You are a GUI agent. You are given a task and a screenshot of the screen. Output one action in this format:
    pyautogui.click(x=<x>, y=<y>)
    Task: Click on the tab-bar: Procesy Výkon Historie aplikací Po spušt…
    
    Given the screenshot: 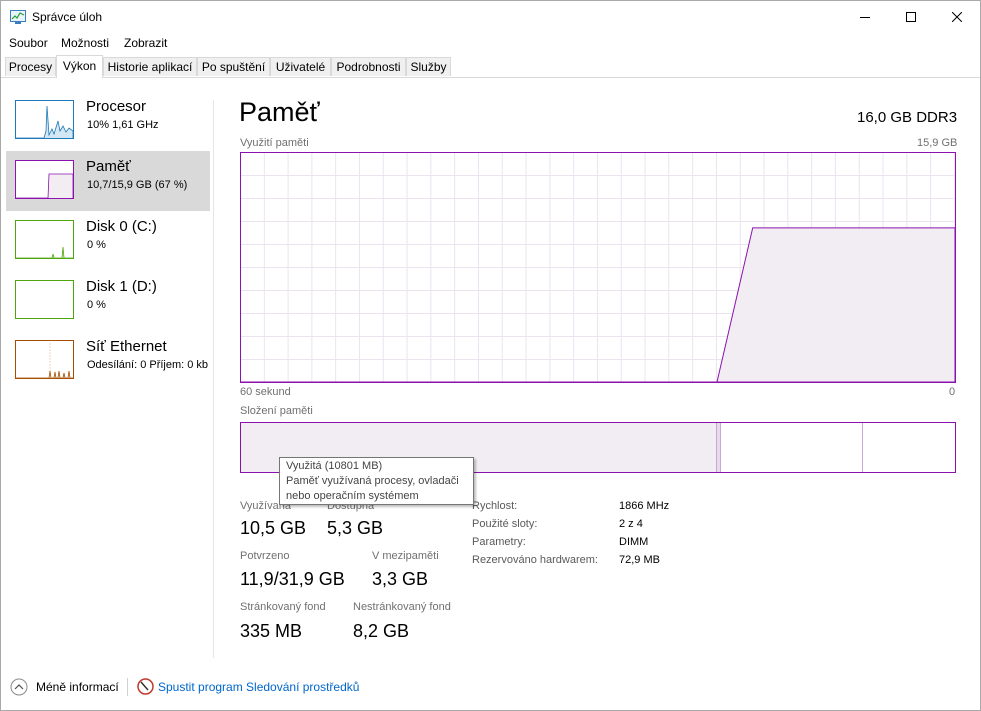 What is the action you would take?
    pyautogui.click(x=490, y=66)
    